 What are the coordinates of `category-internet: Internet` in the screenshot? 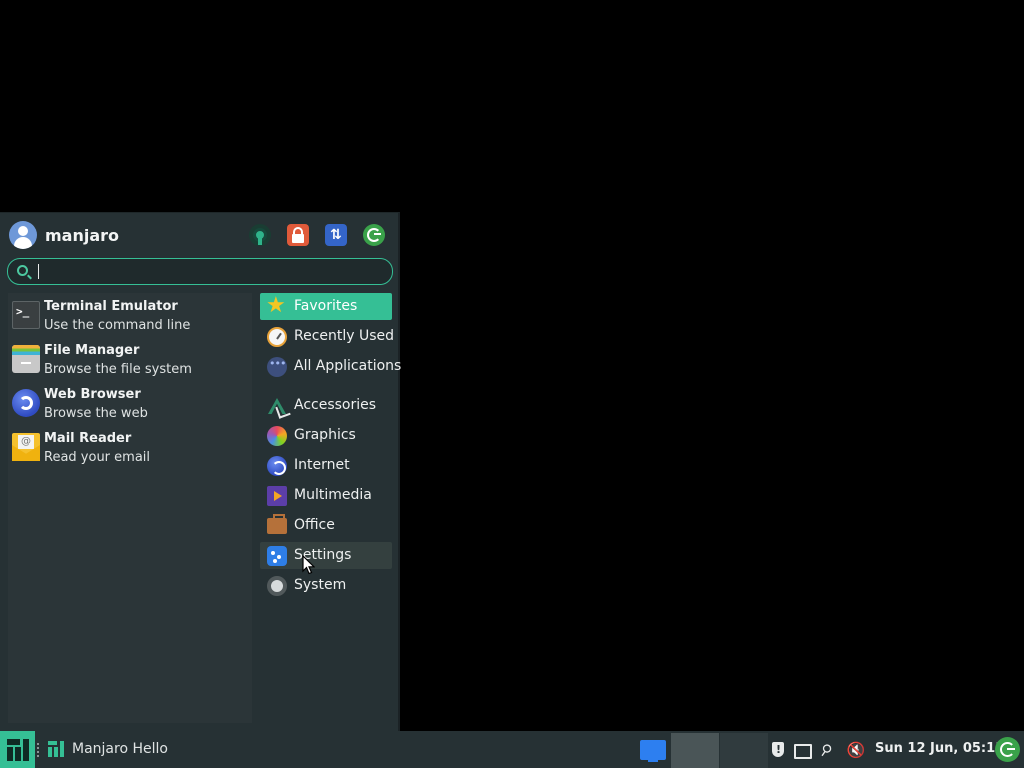 It's located at (326, 465).